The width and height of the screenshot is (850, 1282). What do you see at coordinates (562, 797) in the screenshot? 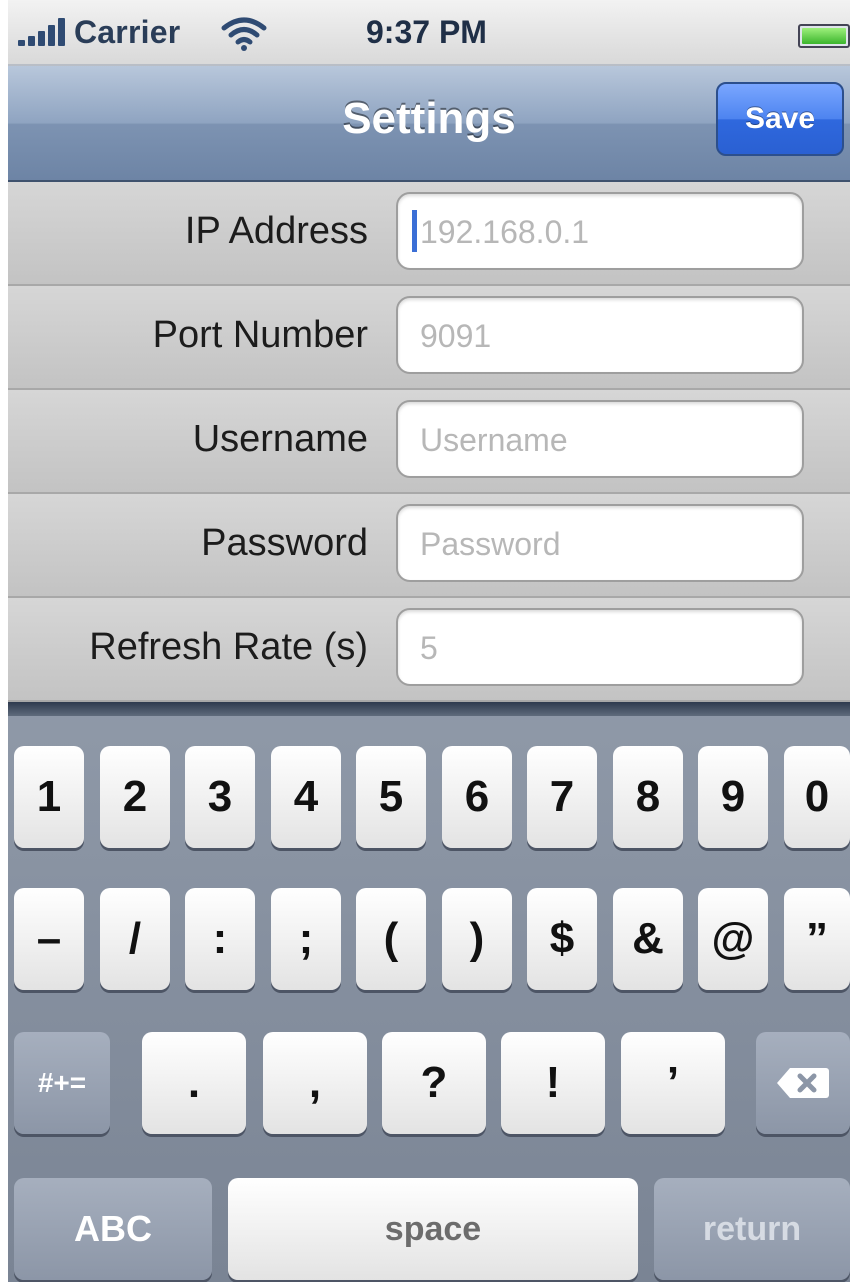
I see `key-7: 7` at bounding box center [562, 797].